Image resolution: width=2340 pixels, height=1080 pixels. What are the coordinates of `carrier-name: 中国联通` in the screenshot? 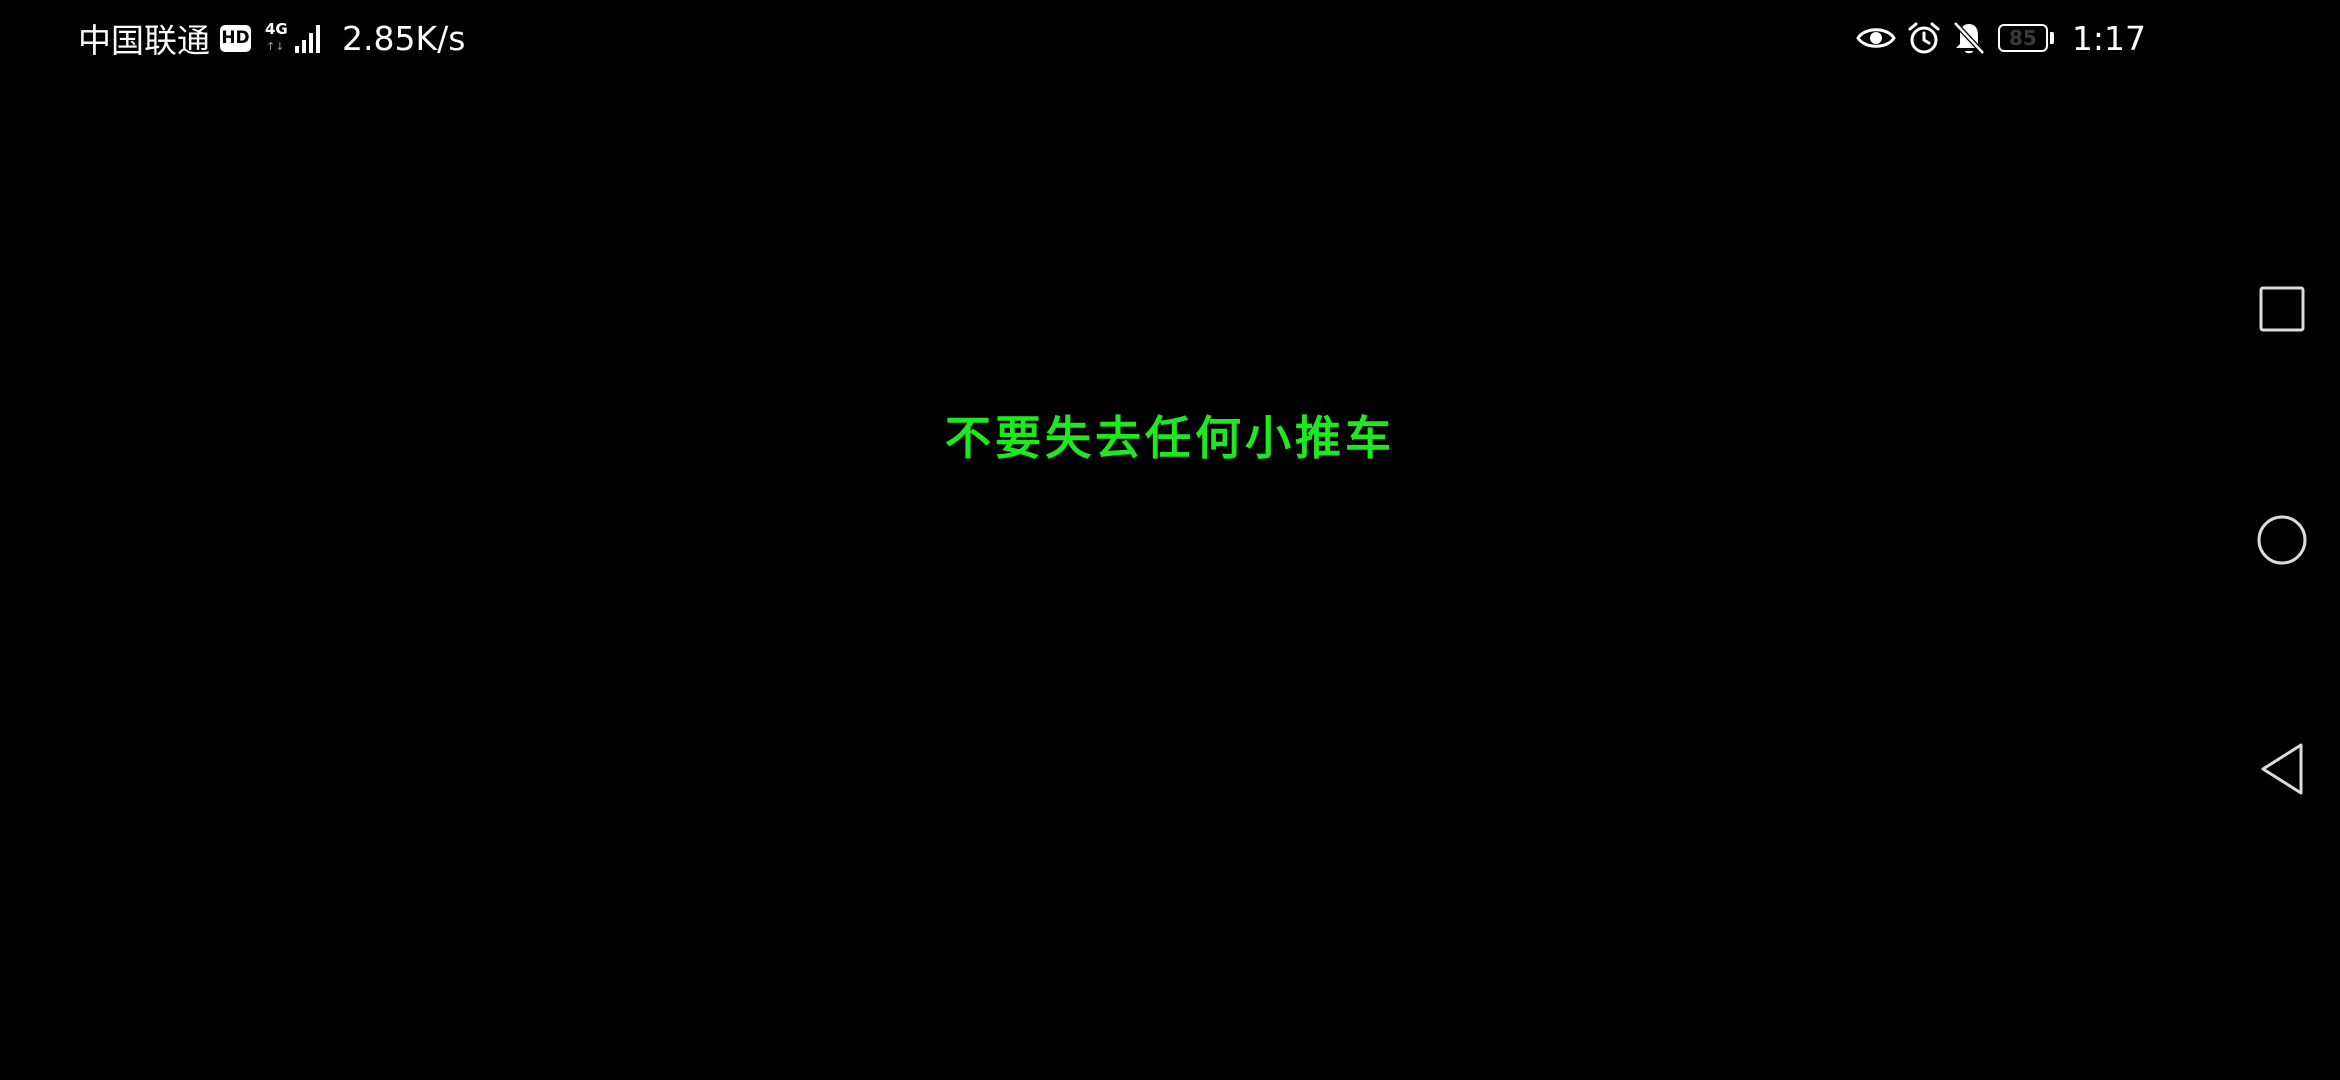 It's located at (144, 40).